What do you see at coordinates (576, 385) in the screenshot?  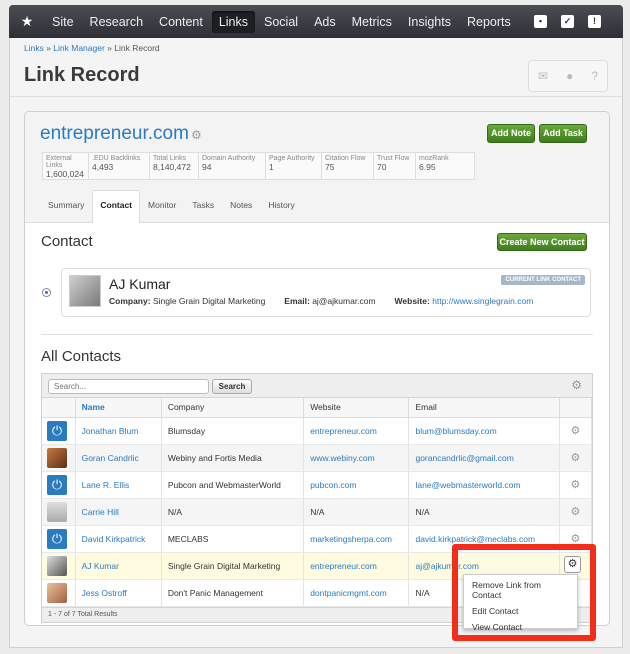 I see `table-settings-gear-icon: ⚙` at bounding box center [576, 385].